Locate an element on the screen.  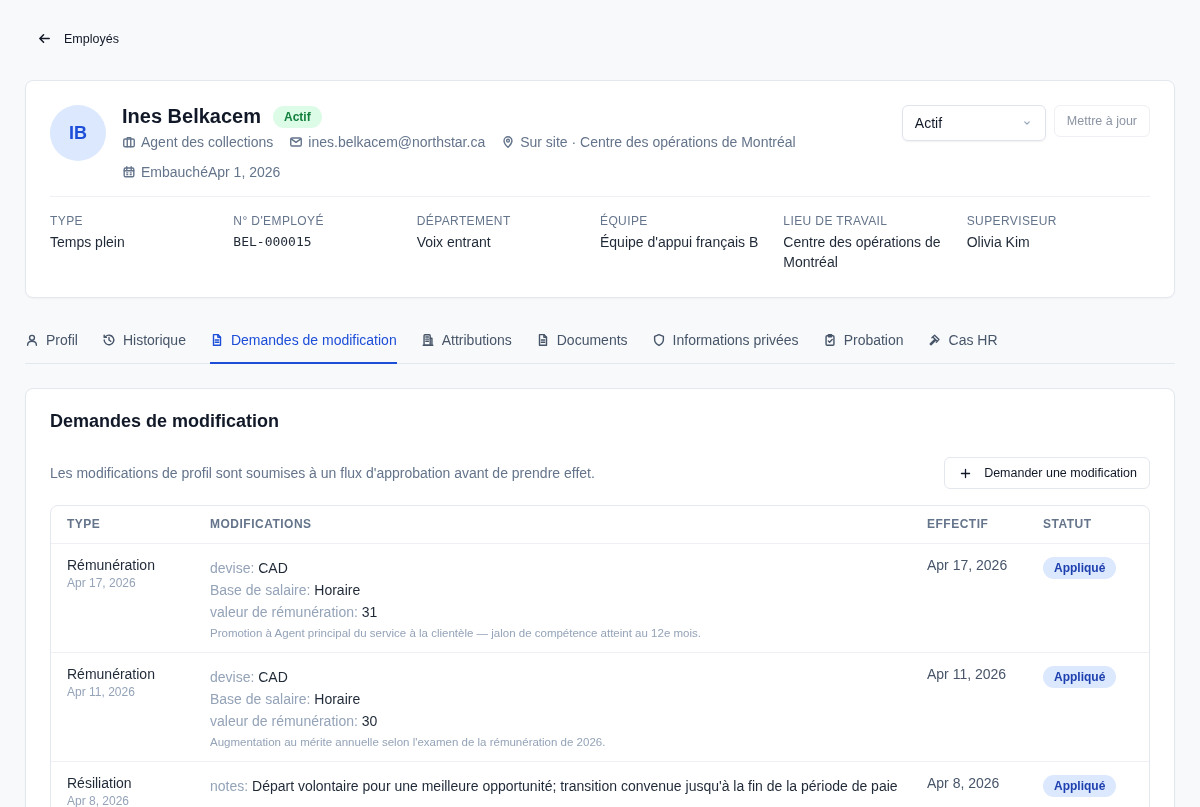
effective-date: Apr 17, 2026 is located at coordinates (967, 565).